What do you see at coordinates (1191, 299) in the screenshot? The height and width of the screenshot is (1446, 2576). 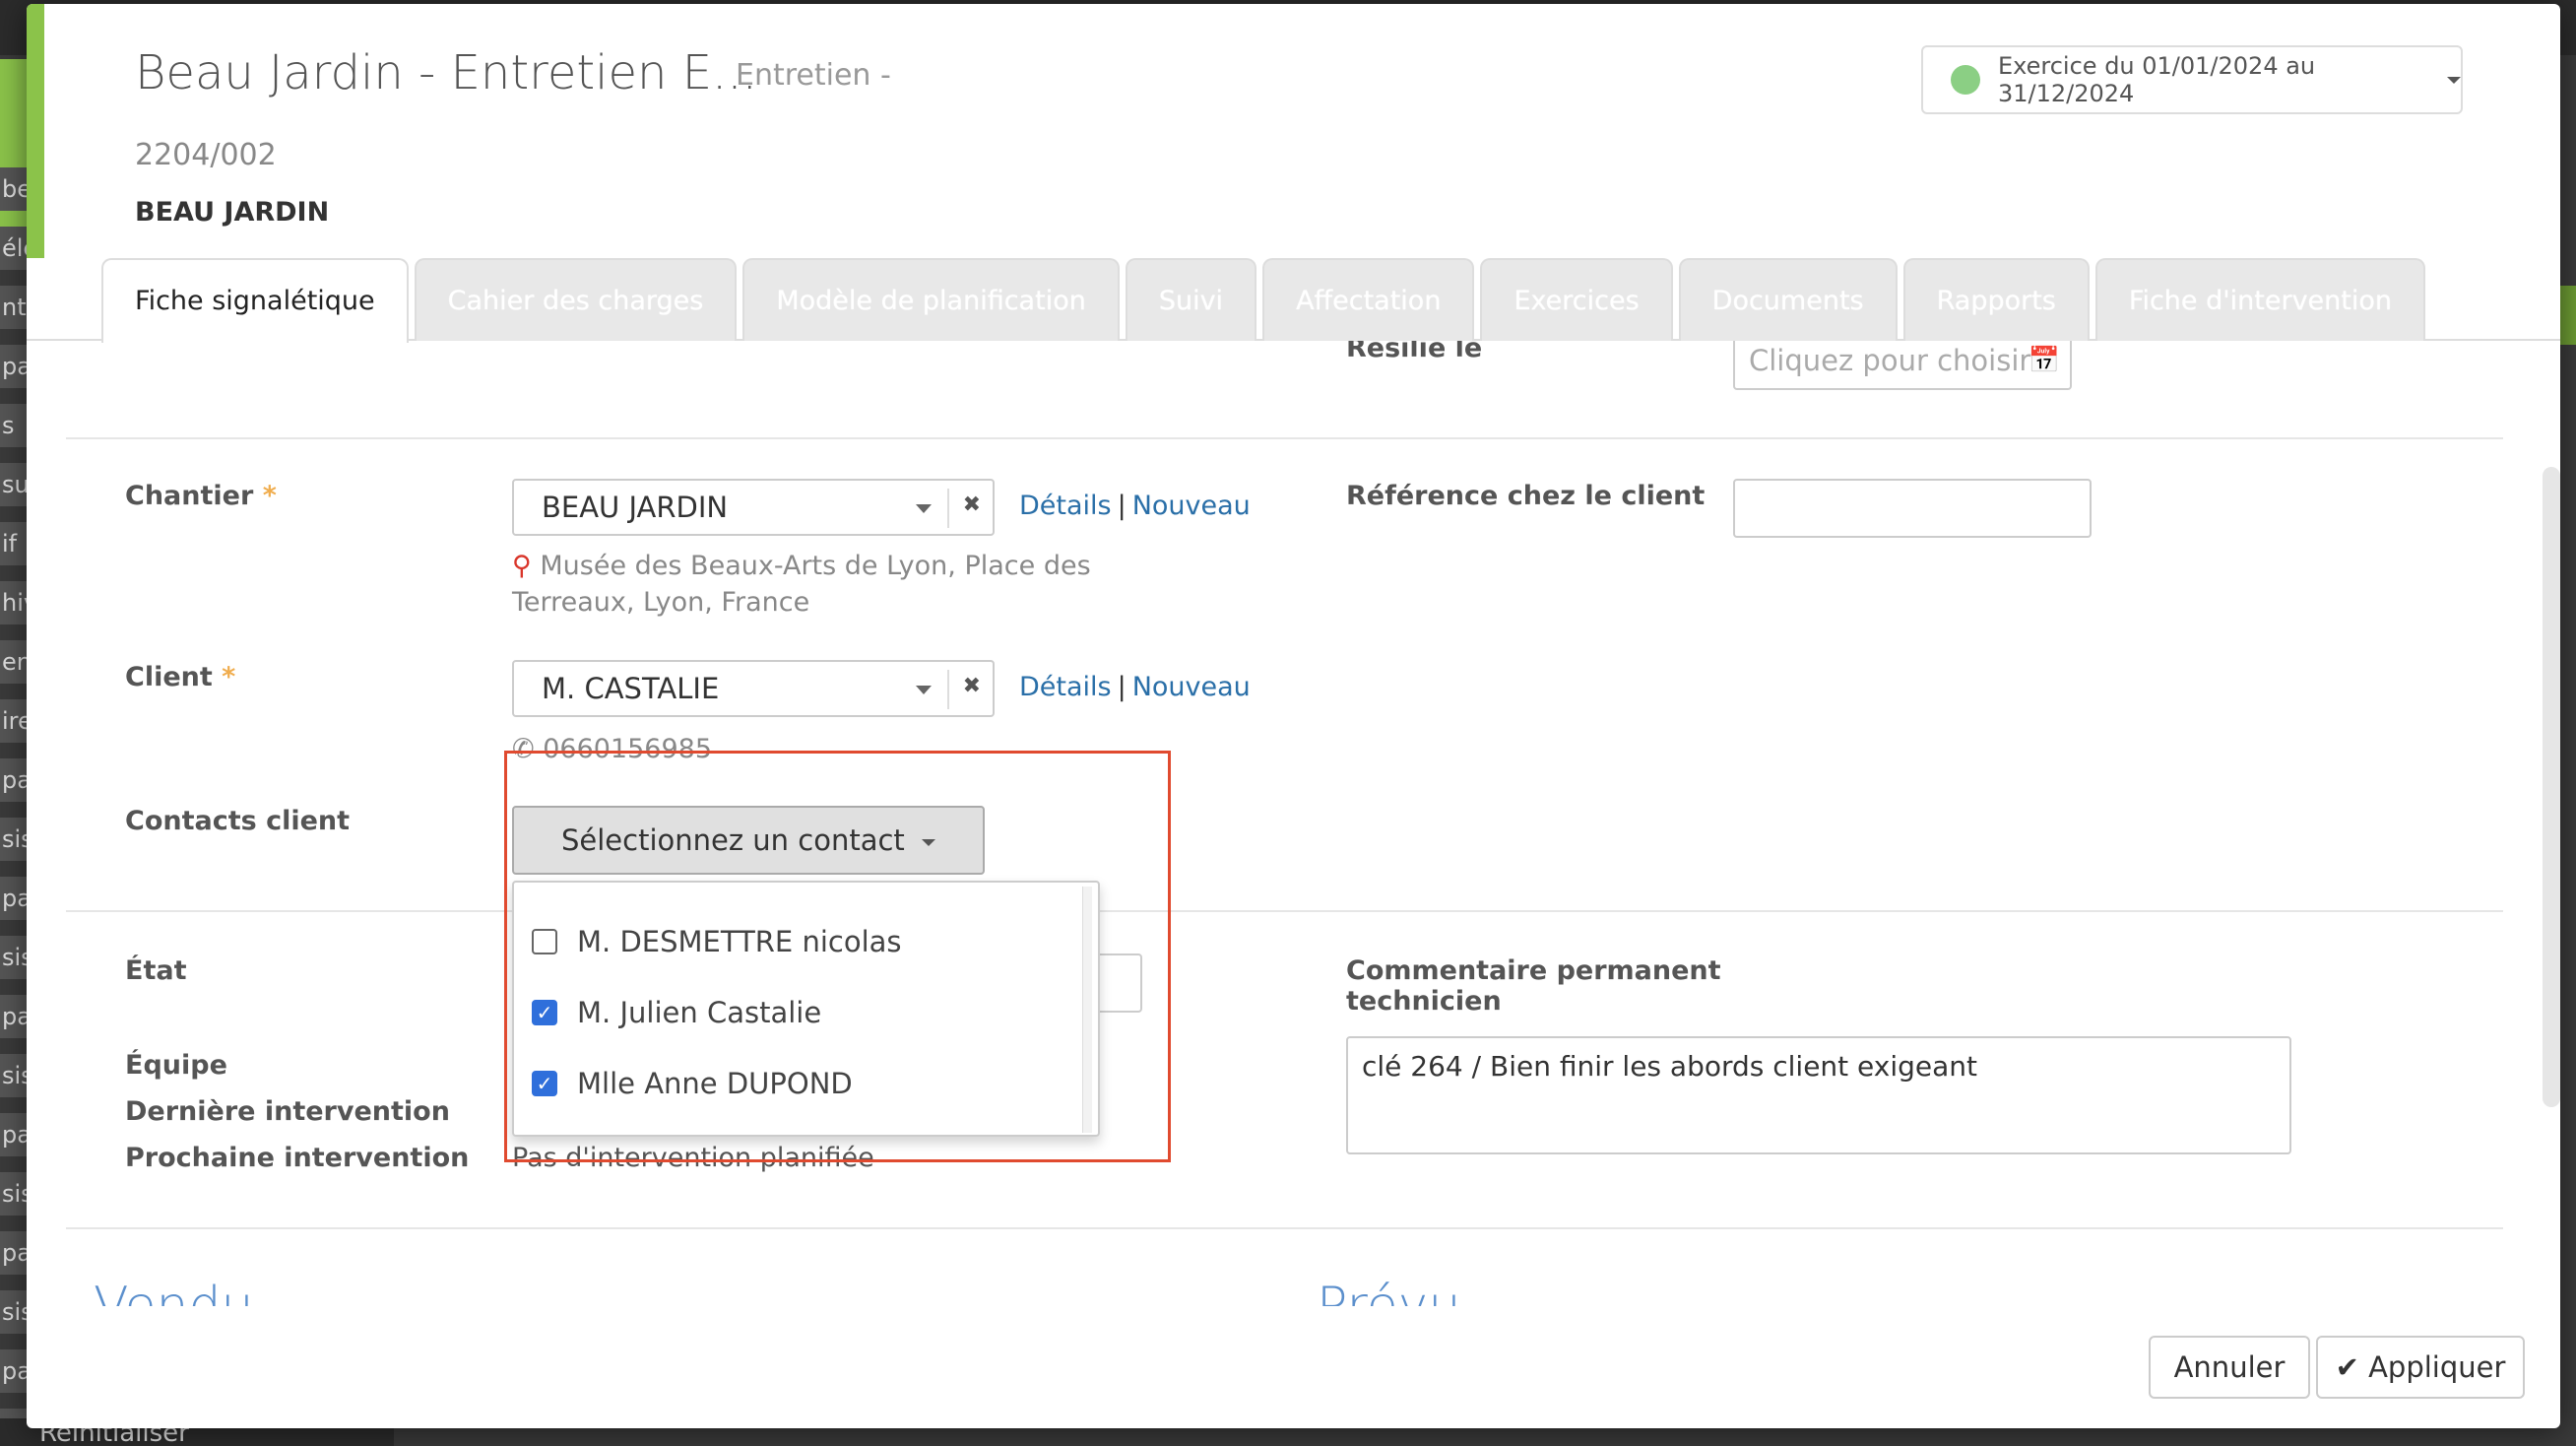 I see `tab-suivi: Suivi` at bounding box center [1191, 299].